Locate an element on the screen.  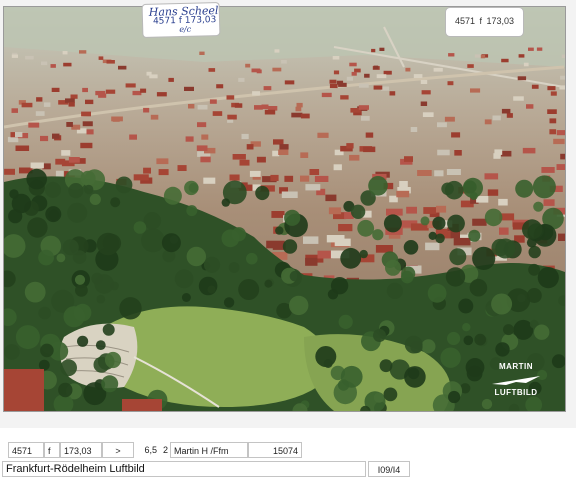
handwritten-inventory-label: Hans Scheel 4571 f 173,03 e/c is located at coordinates (181, 20).